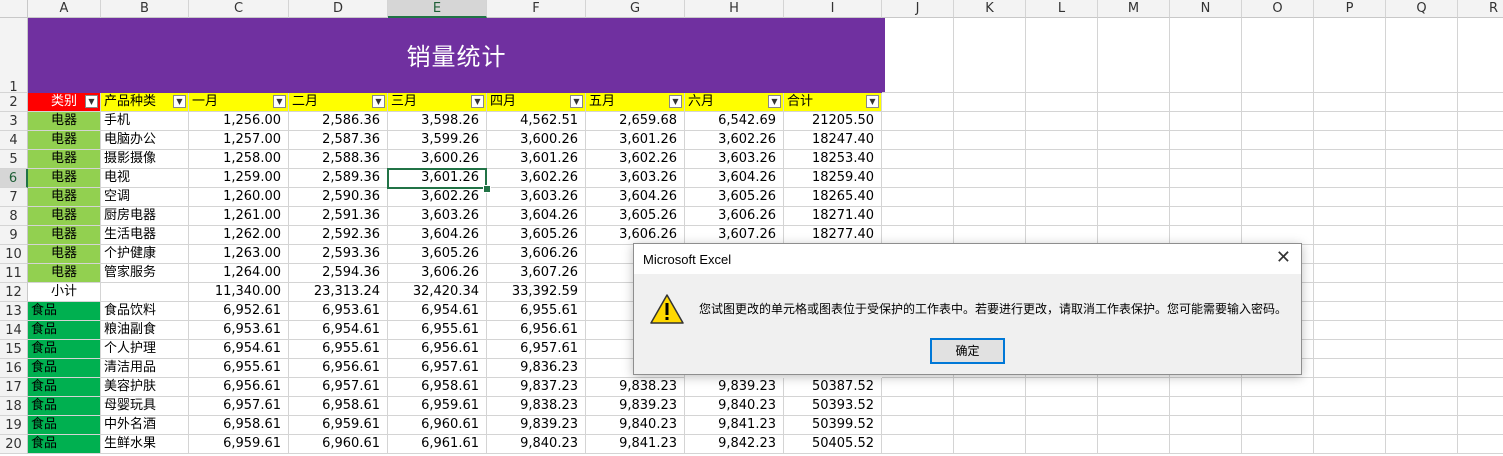 The width and height of the screenshot is (1503, 456). What do you see at coordinates (145, 444) in the screenshot?
I see `product-cell: 生鲜水果` at bounding box center [145, 444].